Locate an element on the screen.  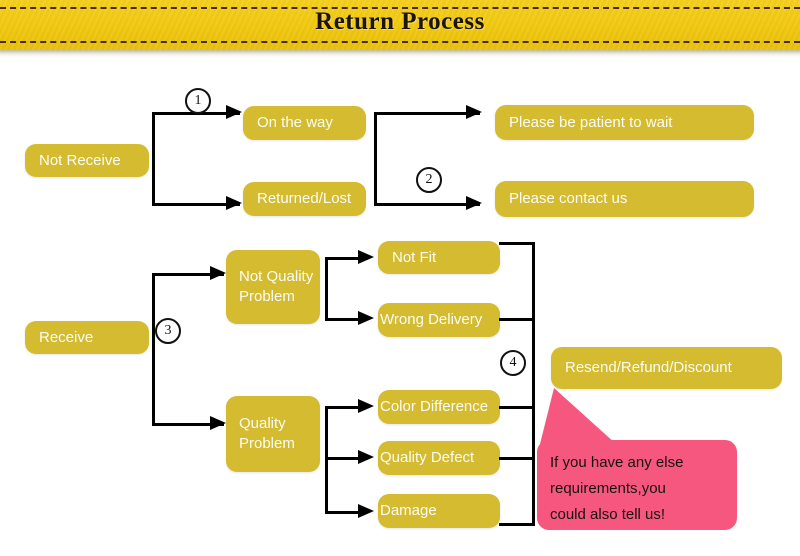
node-returned-lost-label: Returned/Lost is located at coordinates (304, 198).